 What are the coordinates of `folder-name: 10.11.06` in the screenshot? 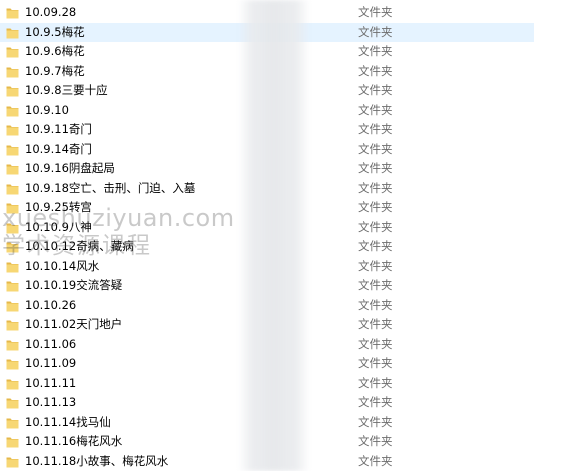 It's located at (51, 343).